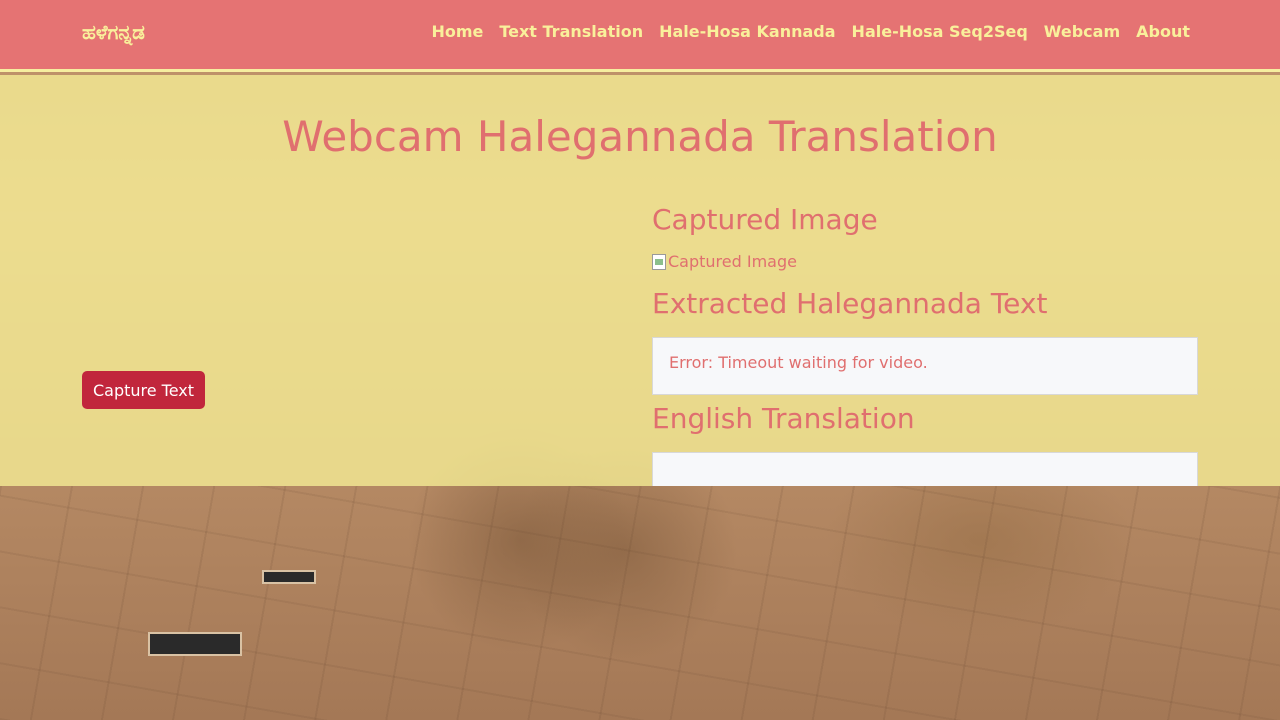 This screenshot has width=1280, height=720. I want to click on extracted-text-heading: Extracted Halegannada Text, so click(850, 303).